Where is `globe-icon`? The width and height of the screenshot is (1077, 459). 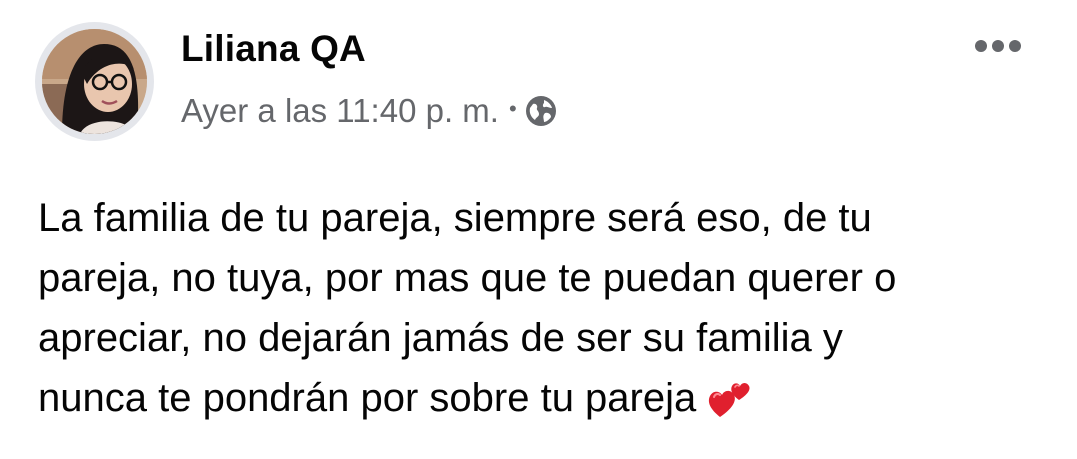
globe-icon is located at coordinates (541, 111).